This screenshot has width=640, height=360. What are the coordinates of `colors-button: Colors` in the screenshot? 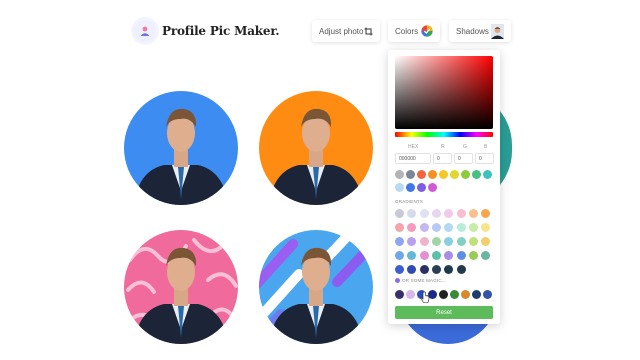 It's located at (414, 31).